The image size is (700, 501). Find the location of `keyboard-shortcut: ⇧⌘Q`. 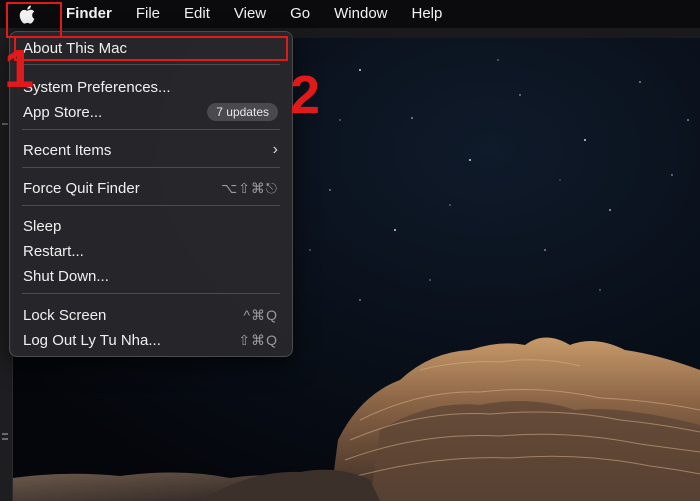

keyboard-shortcut: ⇧⌘Q is located at coordinates (258, 339).